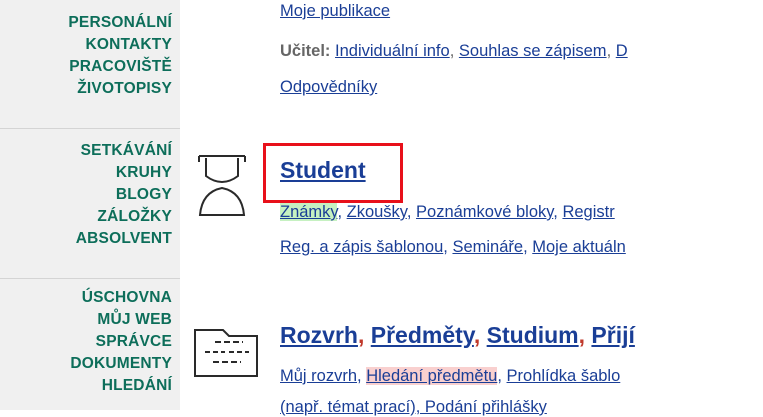  What do you see at coordinates (422, 335) in the screenshot?
I see `link-predmety: Předměty` at bounding box center [422, 335].